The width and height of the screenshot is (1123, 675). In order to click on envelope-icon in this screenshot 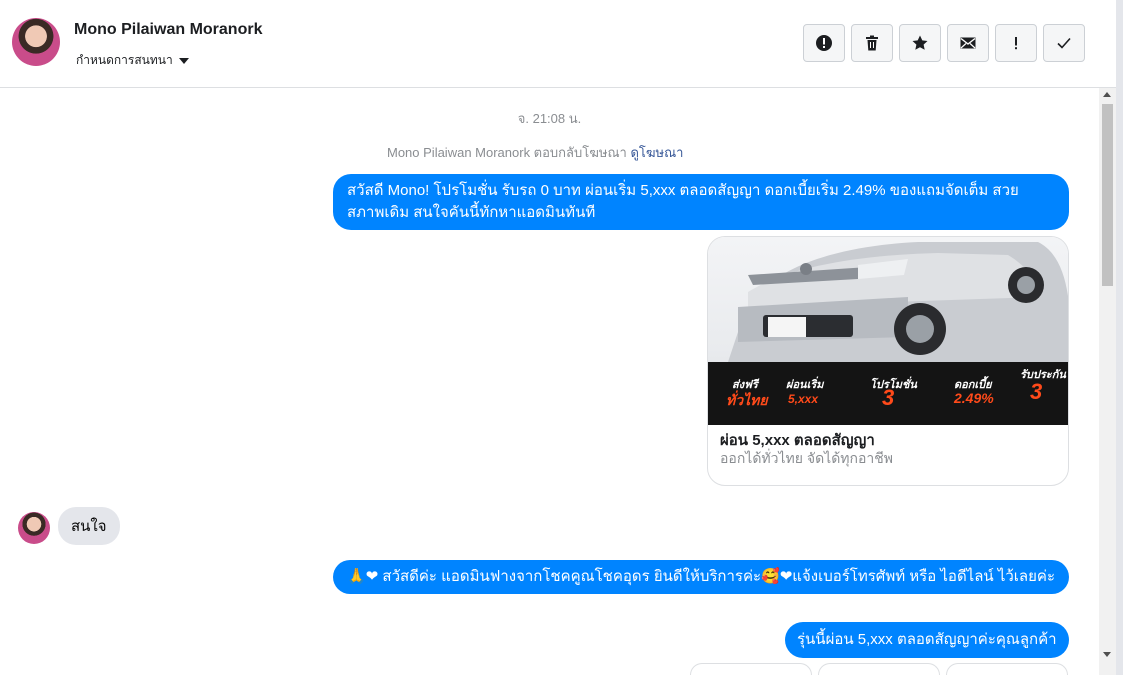, I will do `click(968, 43)`.